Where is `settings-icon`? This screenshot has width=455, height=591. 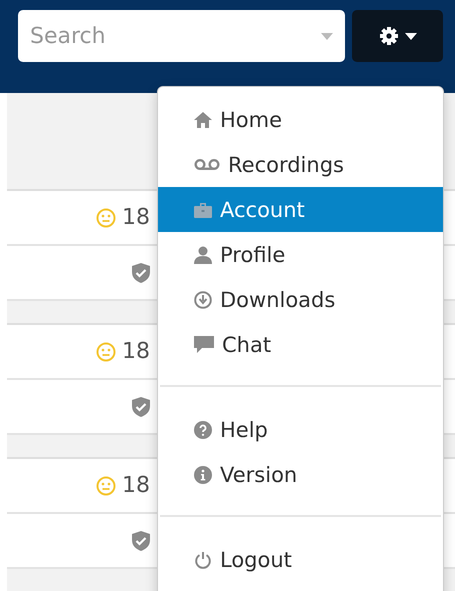
settings-icon is located at coordinates (388, 36).